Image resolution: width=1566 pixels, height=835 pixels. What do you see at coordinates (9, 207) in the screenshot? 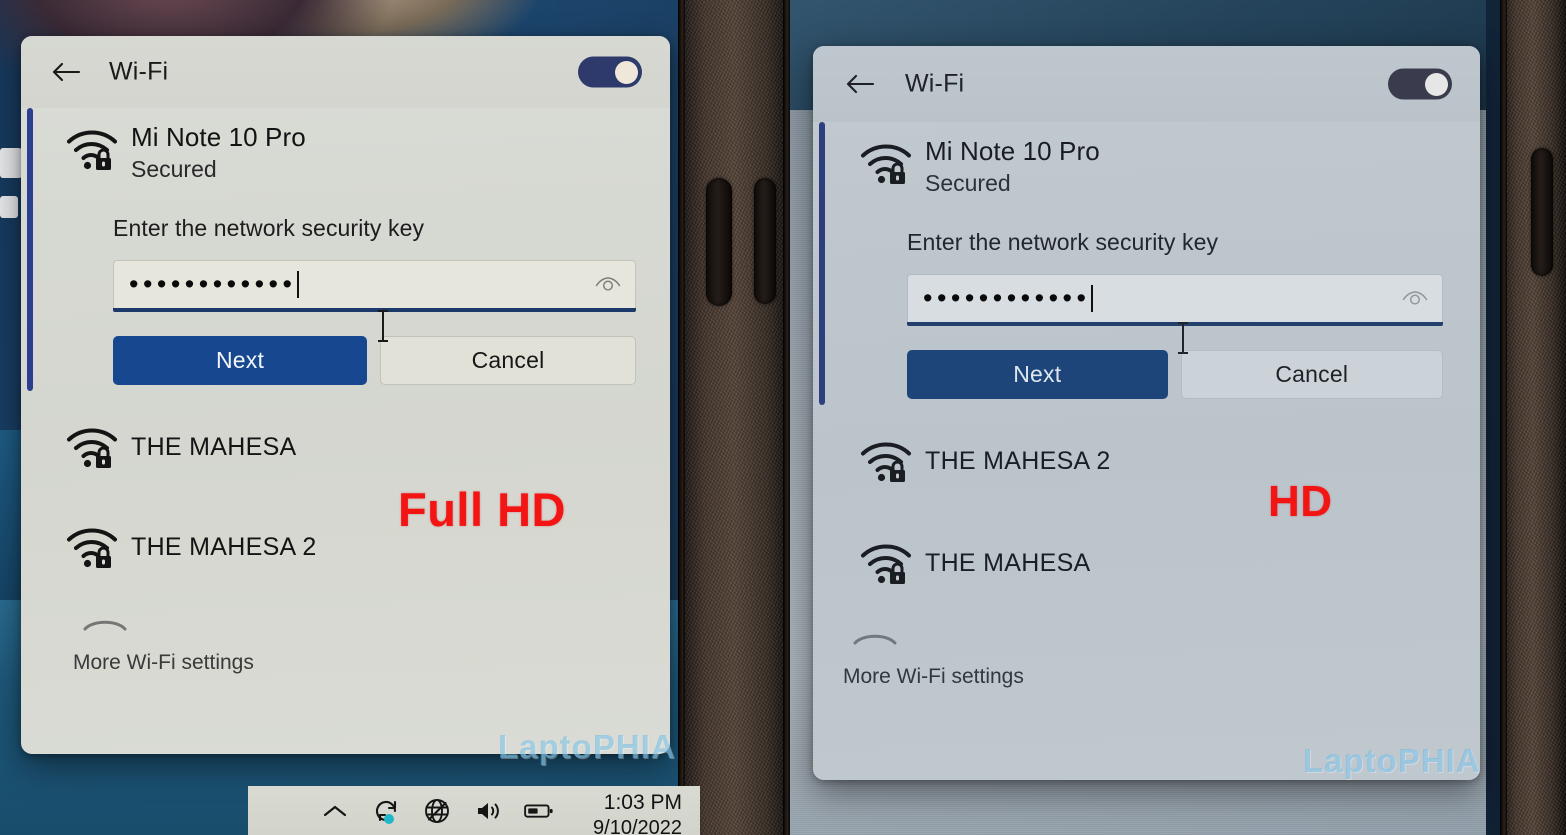
I see `background-ui-fragment-b` at bounding box center [9, 207].